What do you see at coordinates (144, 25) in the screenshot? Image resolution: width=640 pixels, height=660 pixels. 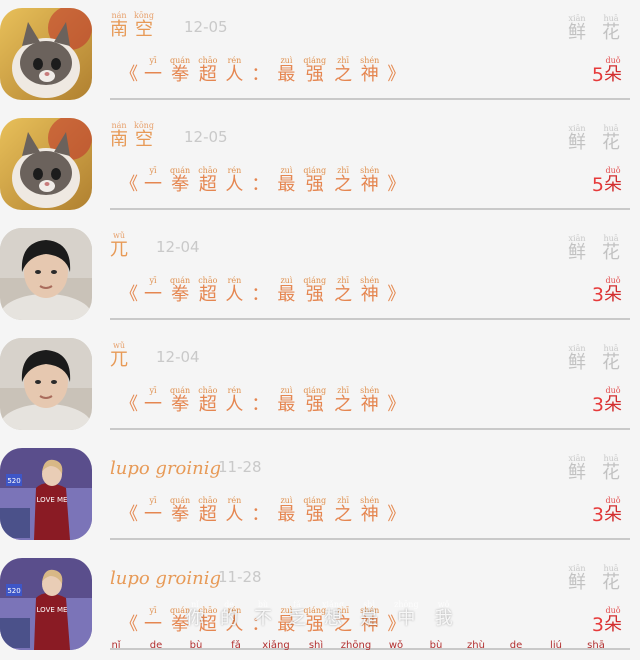 I see `ruby-glyph: kōng 空` at bounding box center [144, 25].